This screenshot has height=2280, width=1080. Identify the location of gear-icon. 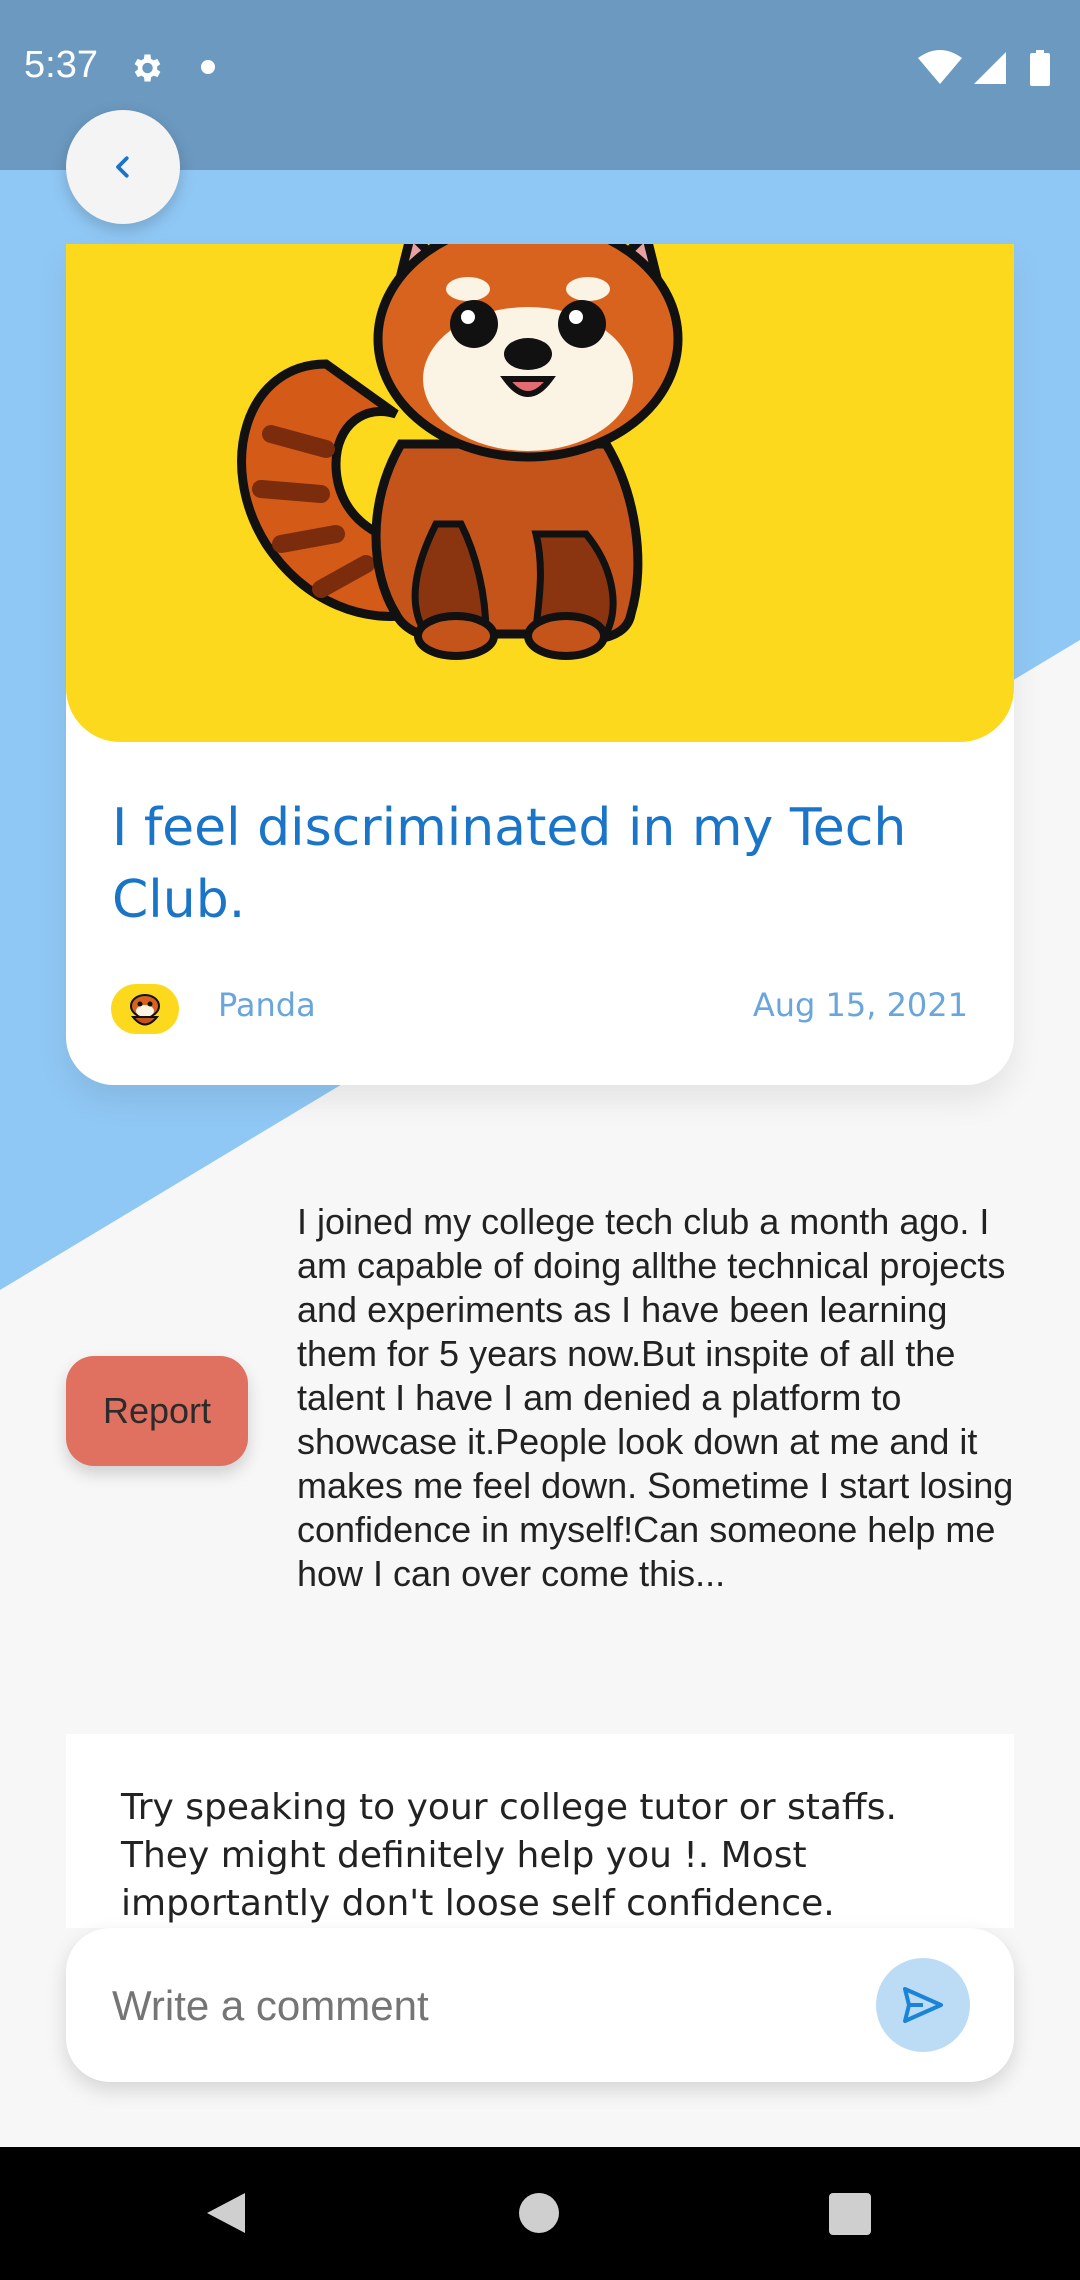
(147, 68).